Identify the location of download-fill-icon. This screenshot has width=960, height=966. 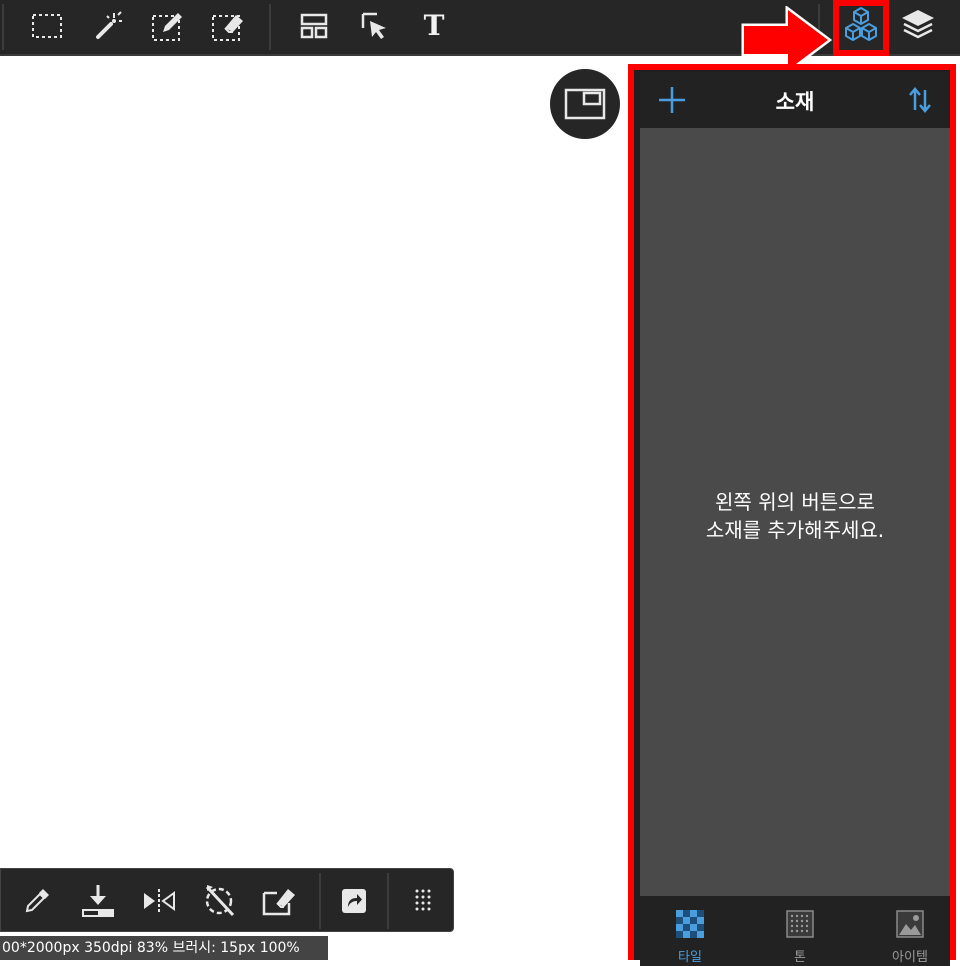
(98, 901).